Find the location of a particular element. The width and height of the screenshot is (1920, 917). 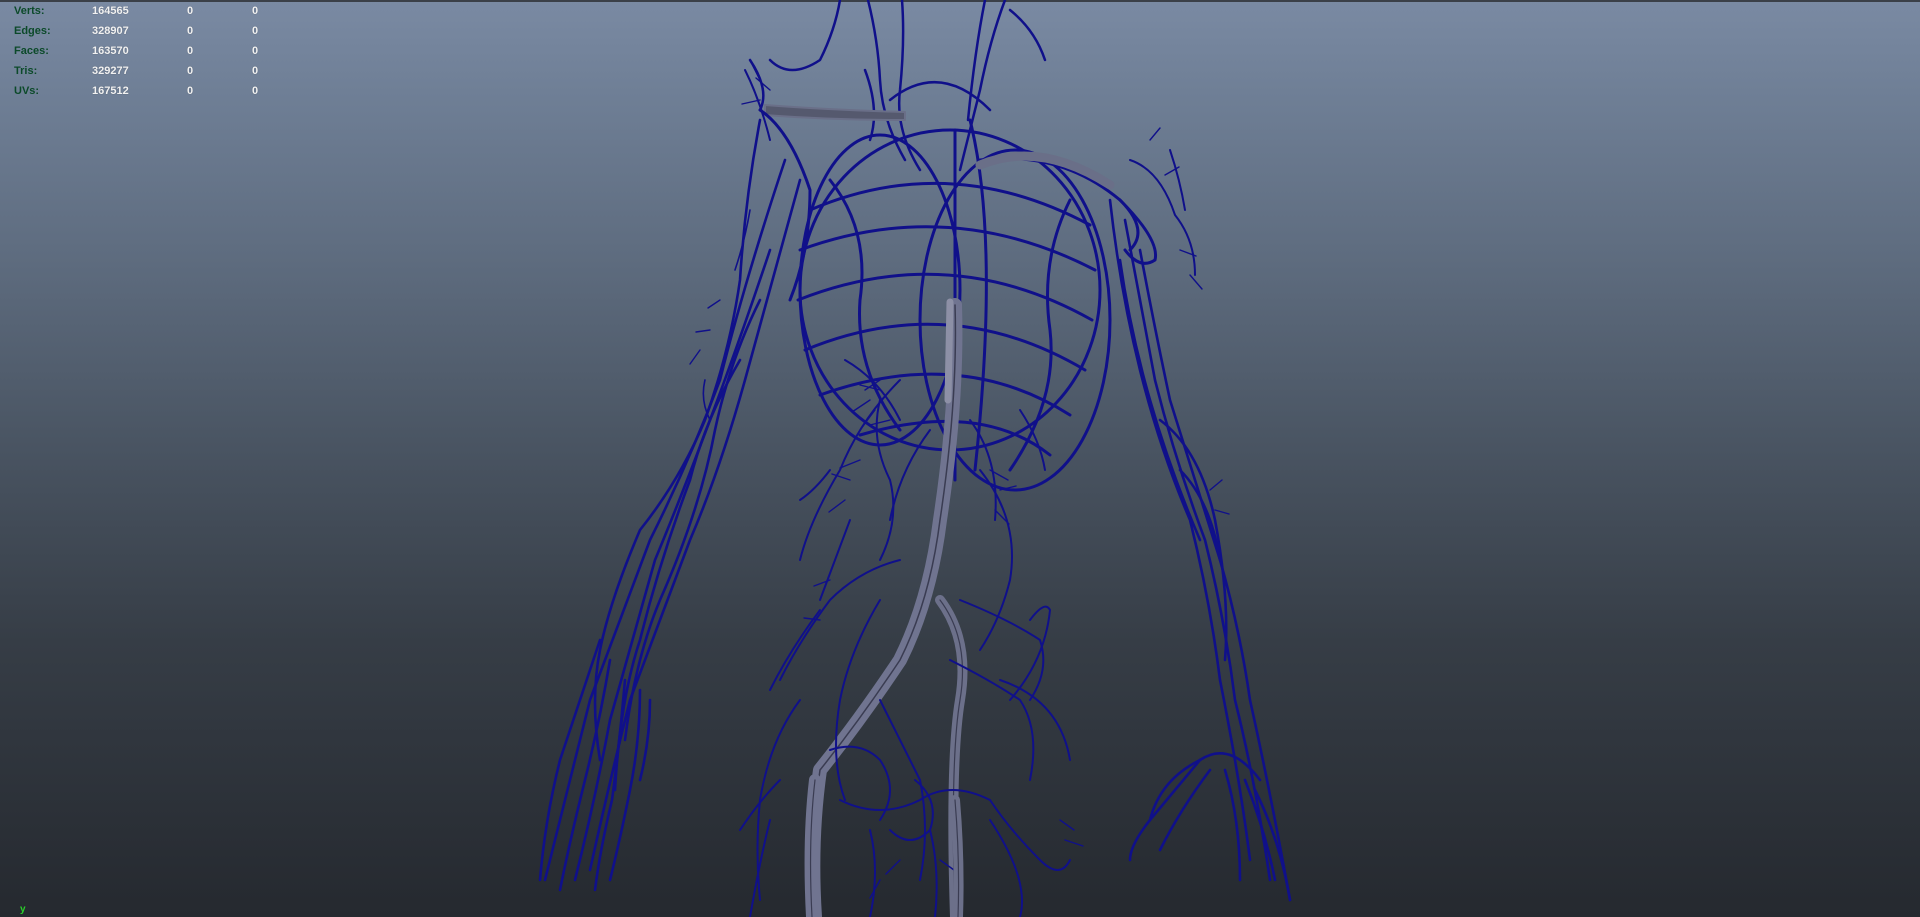

hud-total-value: 167512 is located at coordinates (110, 91).